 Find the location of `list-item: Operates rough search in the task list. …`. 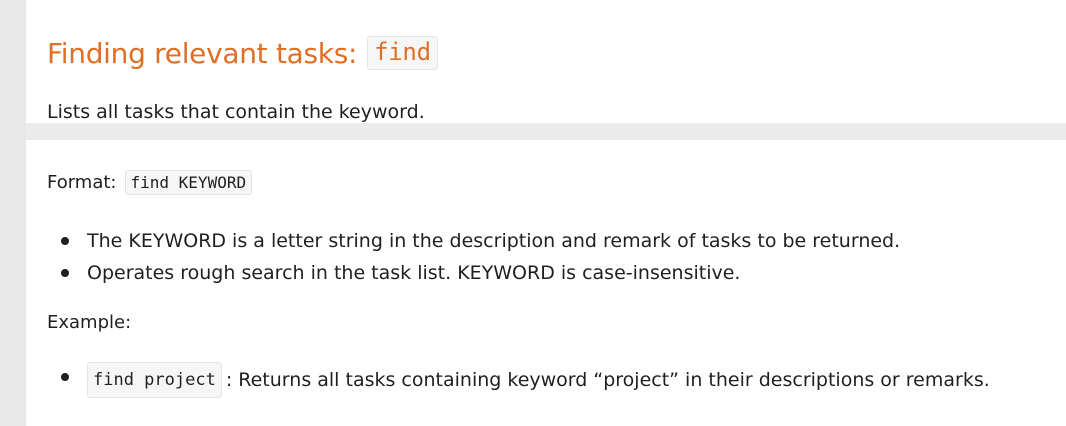

list-item: Operates rough search in the task list. … is located at coordinates (473, 274).